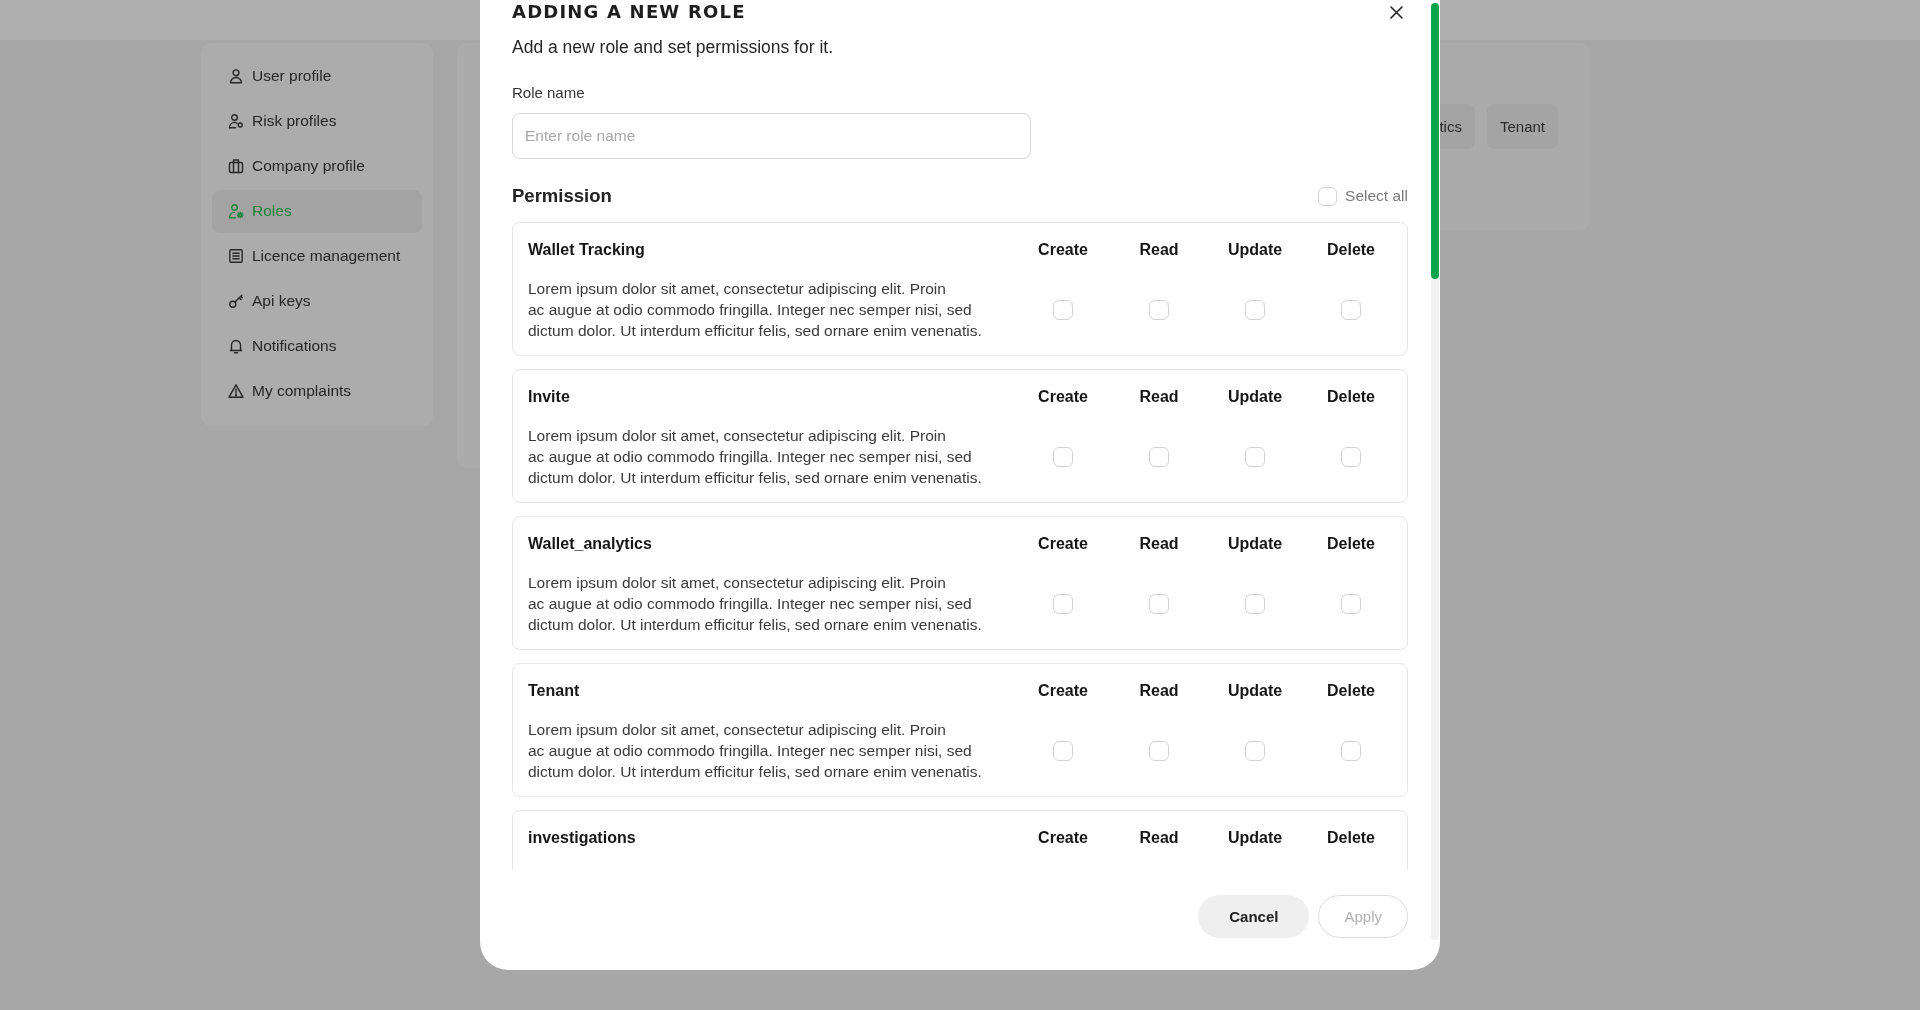 The width and height of the screenshot is (1920, 1010). I want to click on sidebar-item: Risk profiles, so click(317, 121).